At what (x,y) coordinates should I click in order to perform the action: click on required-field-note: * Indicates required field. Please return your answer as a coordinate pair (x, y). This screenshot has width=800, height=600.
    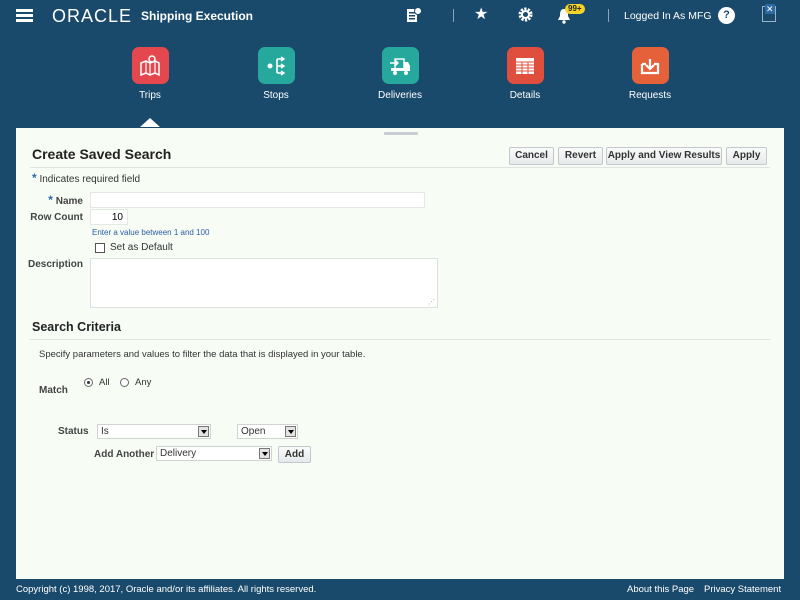
    Looking at the image, I should click on (86, 178).